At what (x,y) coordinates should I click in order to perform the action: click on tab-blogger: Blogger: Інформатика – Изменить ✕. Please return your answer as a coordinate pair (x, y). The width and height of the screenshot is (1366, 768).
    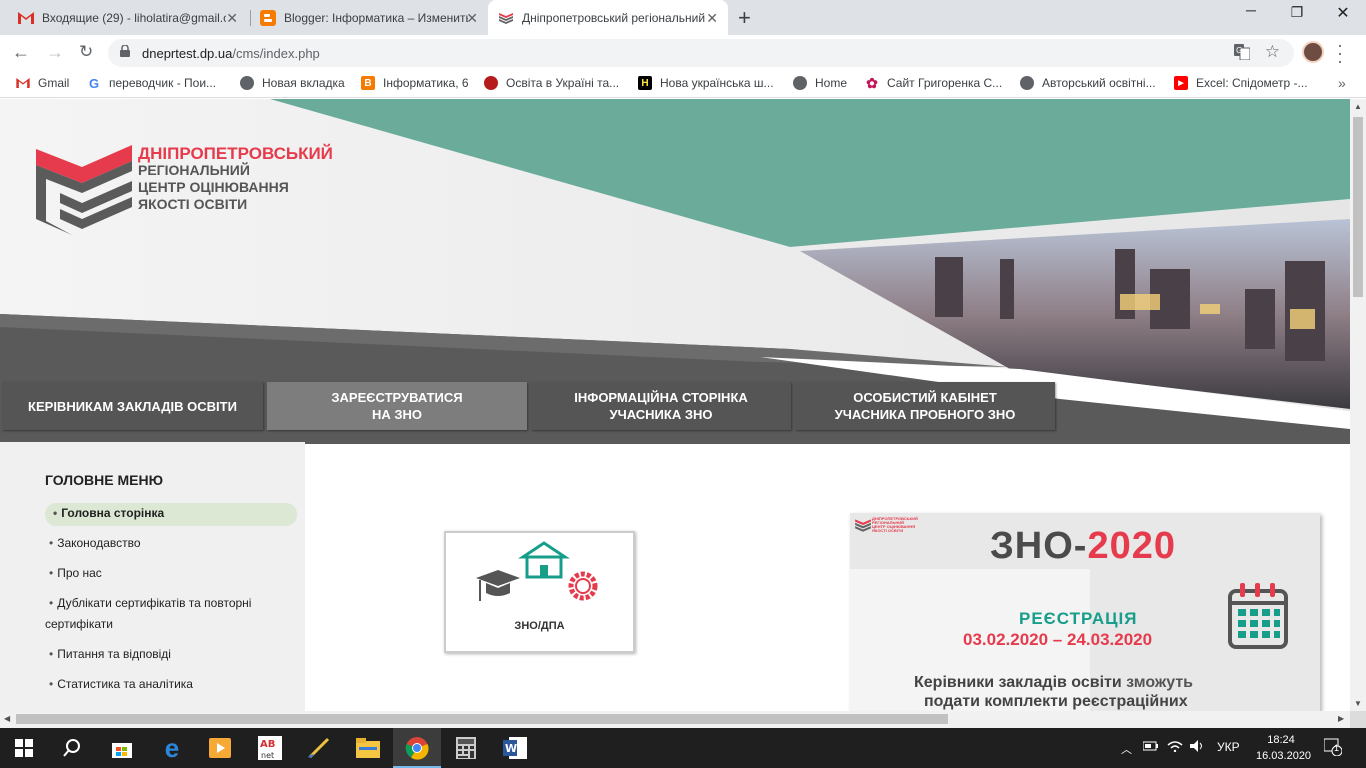
    Looking at the image, I should click on (369, 17).